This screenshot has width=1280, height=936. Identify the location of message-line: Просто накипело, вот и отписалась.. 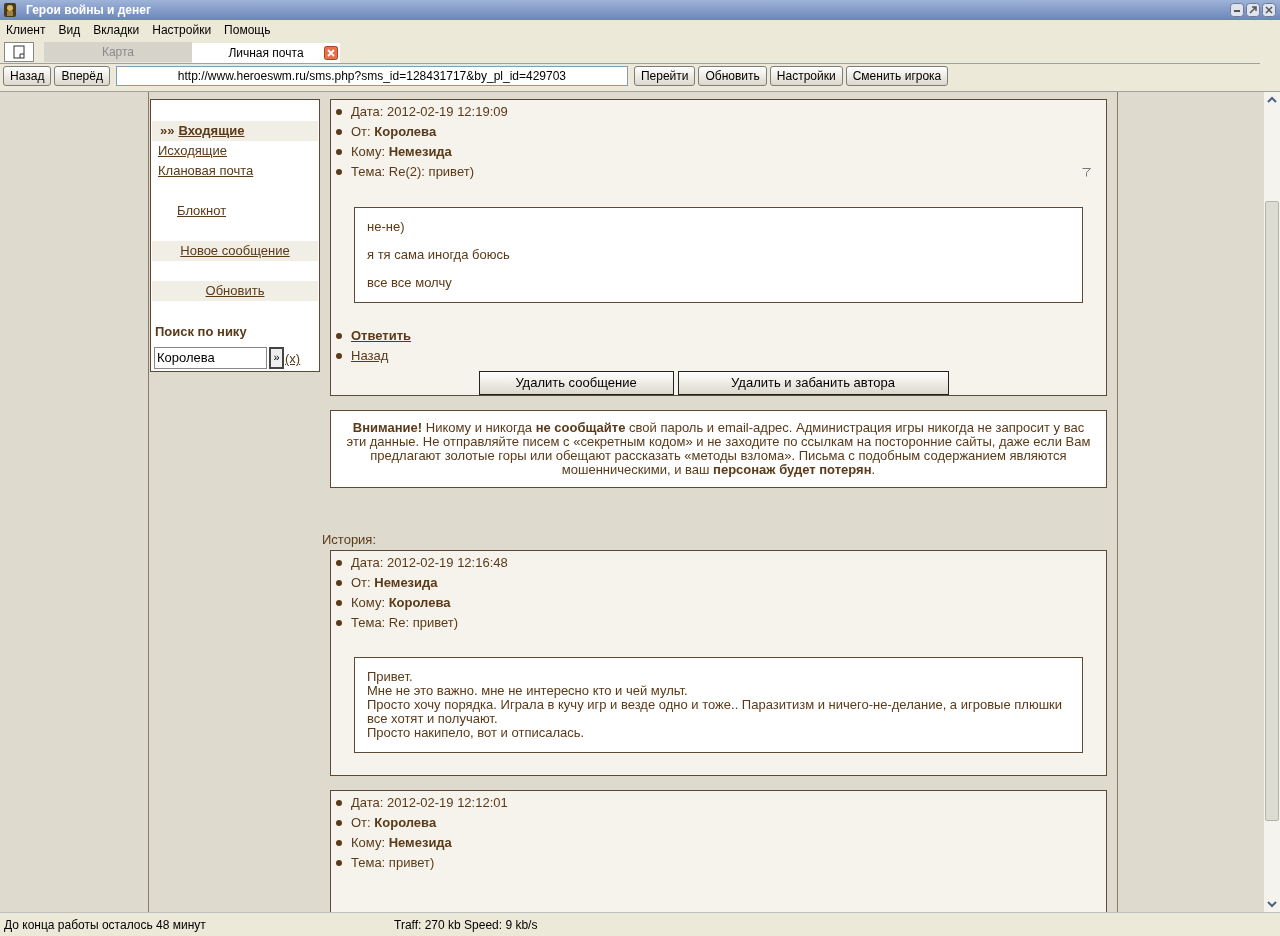
(476, 732).